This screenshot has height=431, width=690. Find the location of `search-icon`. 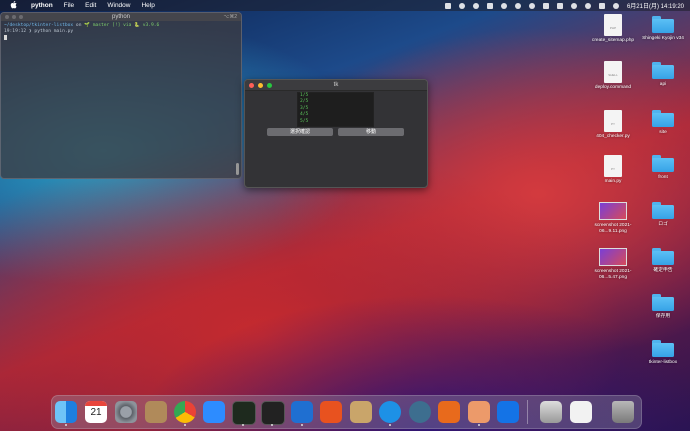

search-icon is located at coordinates (587, 5).